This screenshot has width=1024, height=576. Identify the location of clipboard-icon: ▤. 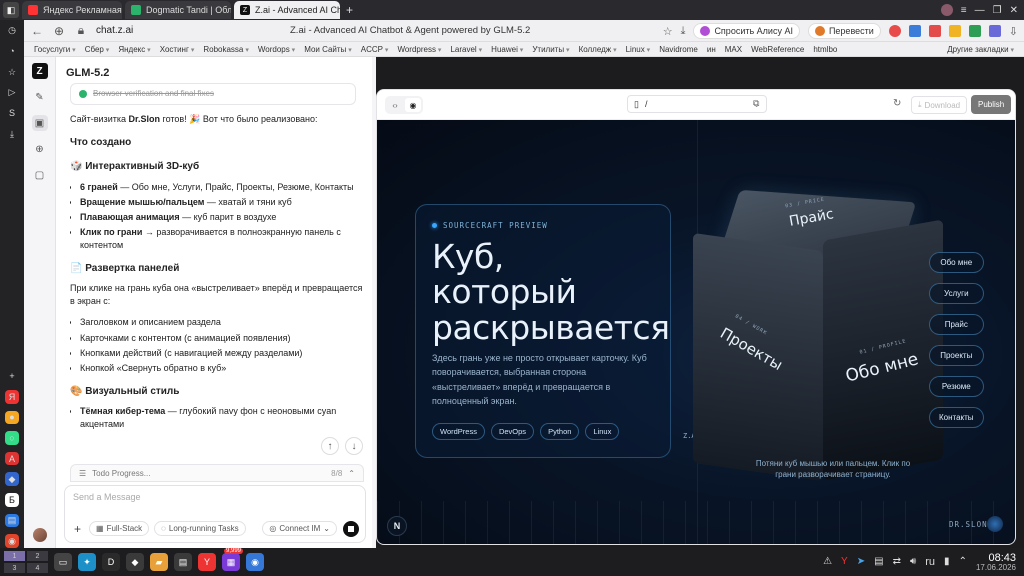
(878, 561).